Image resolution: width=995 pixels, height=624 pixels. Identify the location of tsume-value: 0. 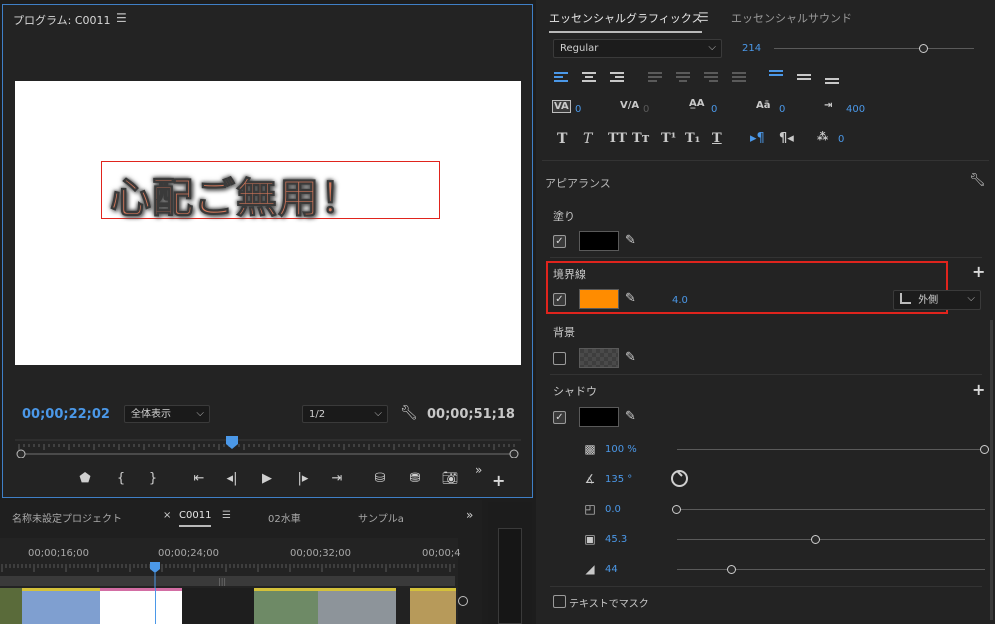
(782, 109).